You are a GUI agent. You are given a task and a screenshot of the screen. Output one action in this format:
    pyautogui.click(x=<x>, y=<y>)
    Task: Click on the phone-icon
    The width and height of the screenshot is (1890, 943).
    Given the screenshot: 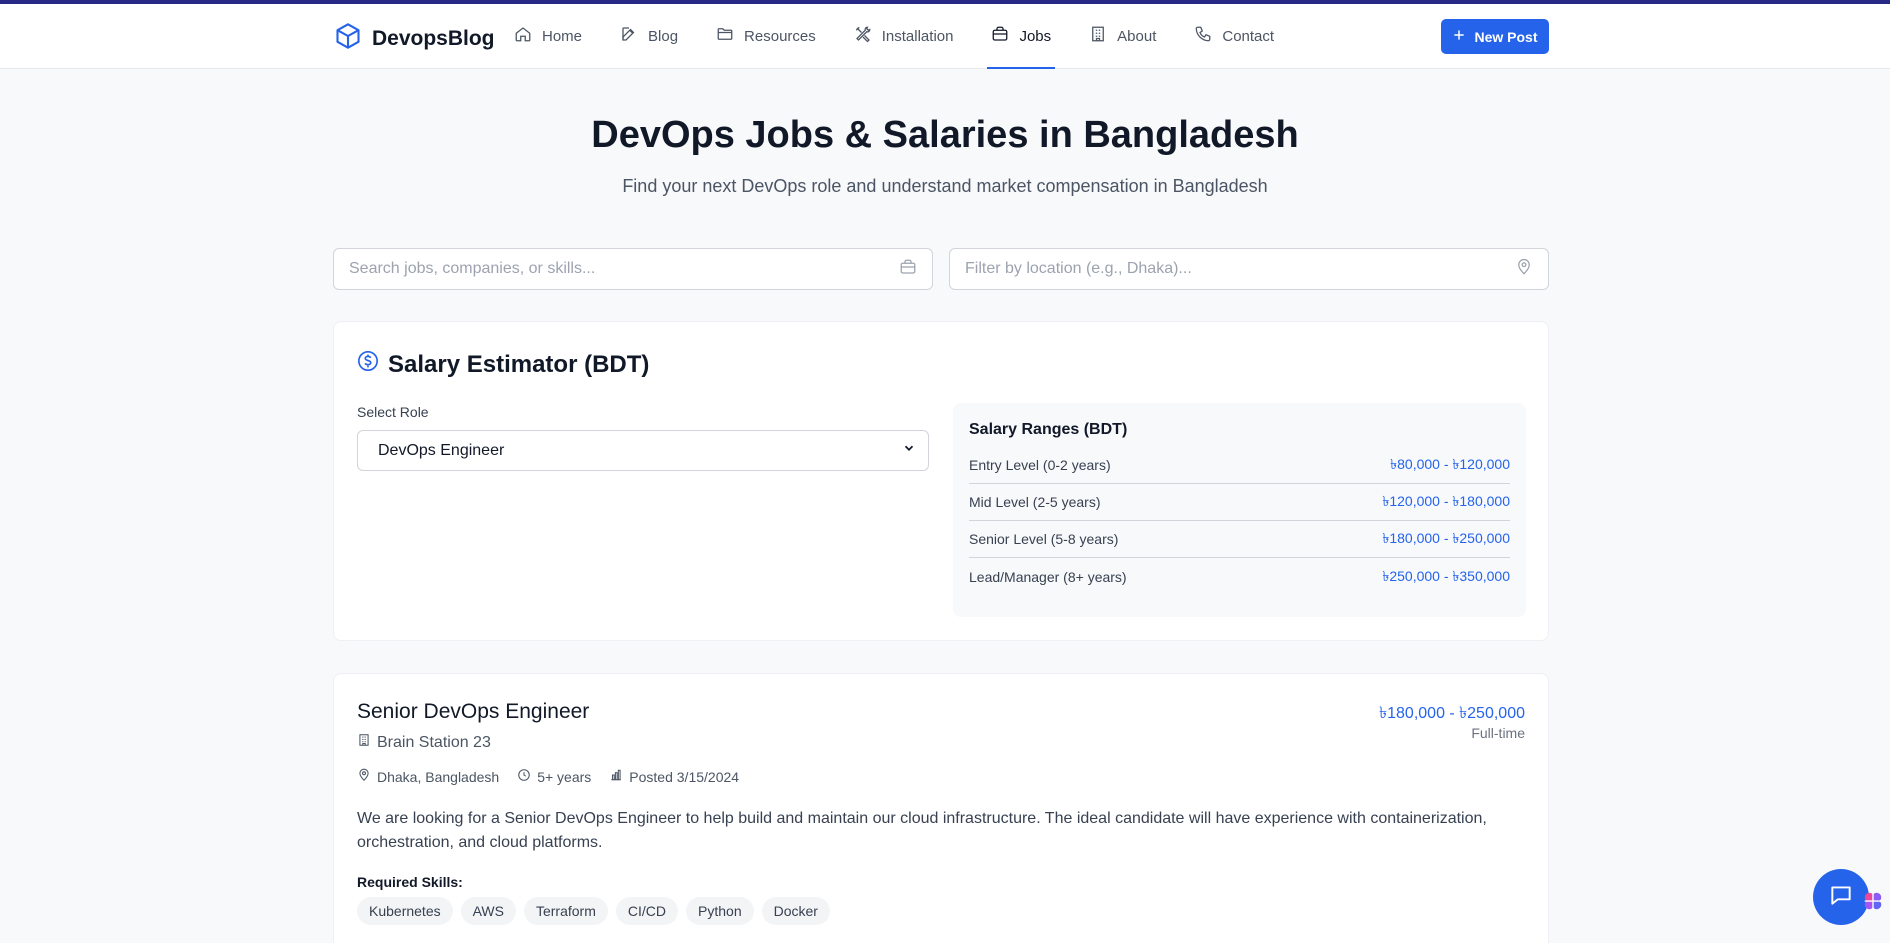 What is the action you would take?
    pyautogui.click(x=1203, y=36)
    